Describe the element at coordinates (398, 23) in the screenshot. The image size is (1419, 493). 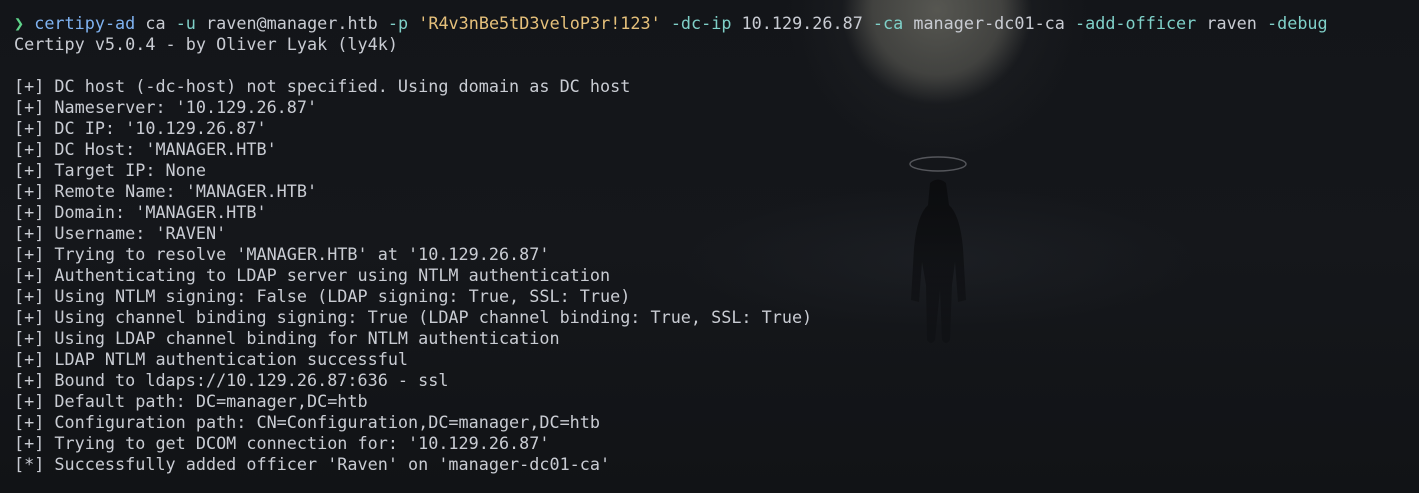
I see `command-flag: -p` at that location.